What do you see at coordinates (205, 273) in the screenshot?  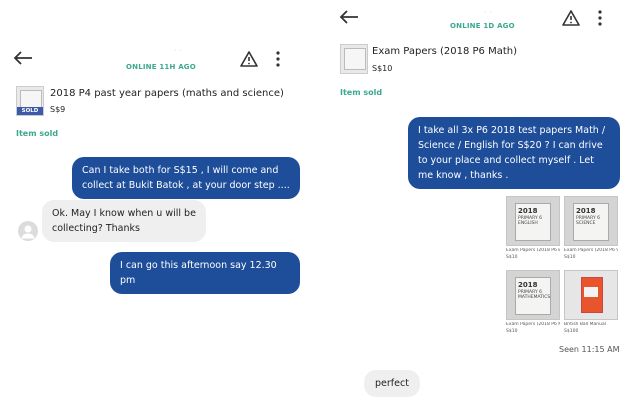 I see `message-bubble-outgoing: I can go this afternoon say 12.30 pm` at bounding box center [205, 273].